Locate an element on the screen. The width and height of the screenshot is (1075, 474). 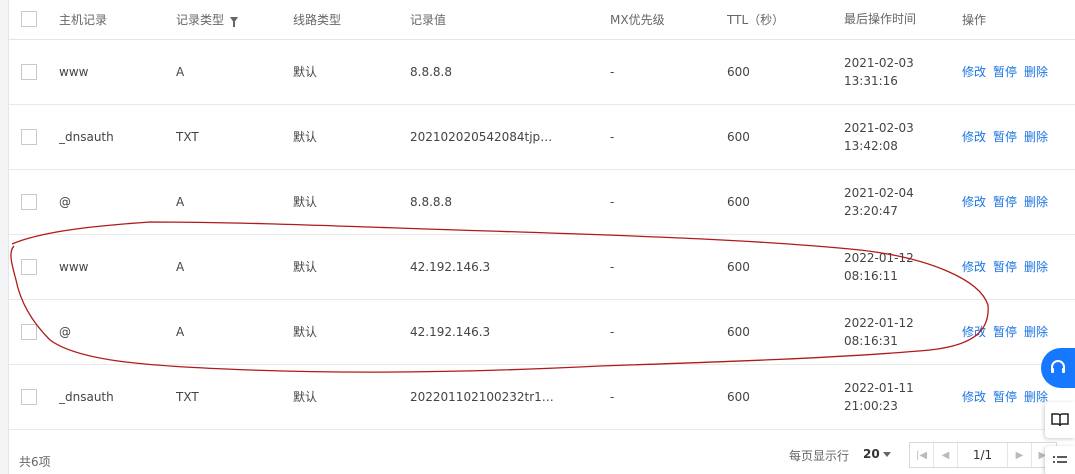
filter-icon is located at coordinates (234, 21).